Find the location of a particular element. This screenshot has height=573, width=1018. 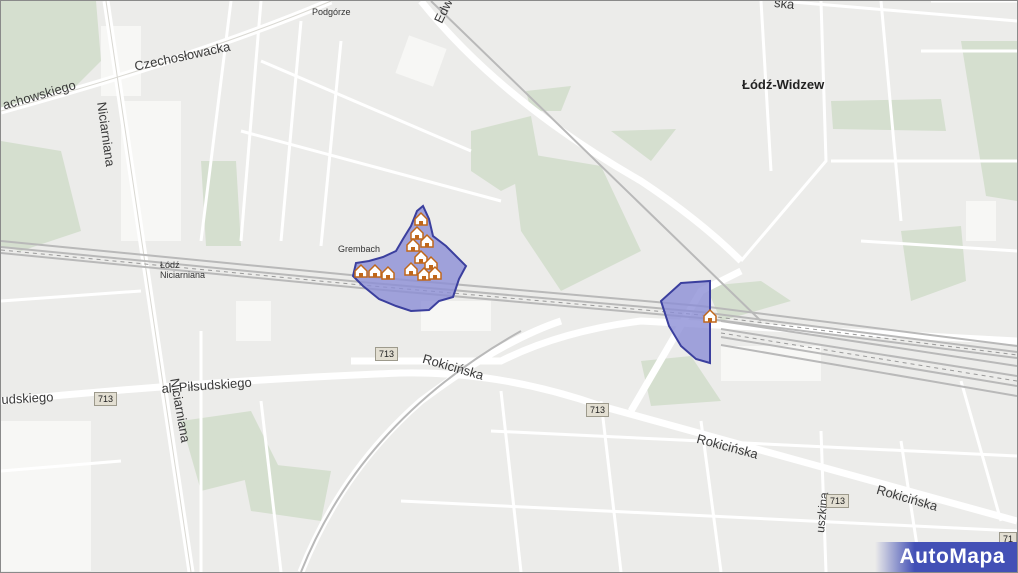

logo-text: AutoMapa is located at coordinates (952, 556).